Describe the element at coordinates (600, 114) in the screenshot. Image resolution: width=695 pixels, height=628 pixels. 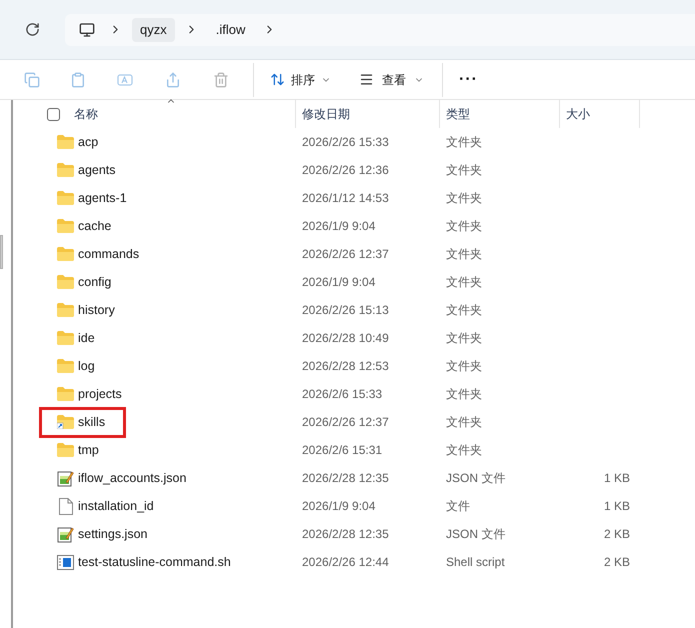
I see `column-header: 大小` at that location.